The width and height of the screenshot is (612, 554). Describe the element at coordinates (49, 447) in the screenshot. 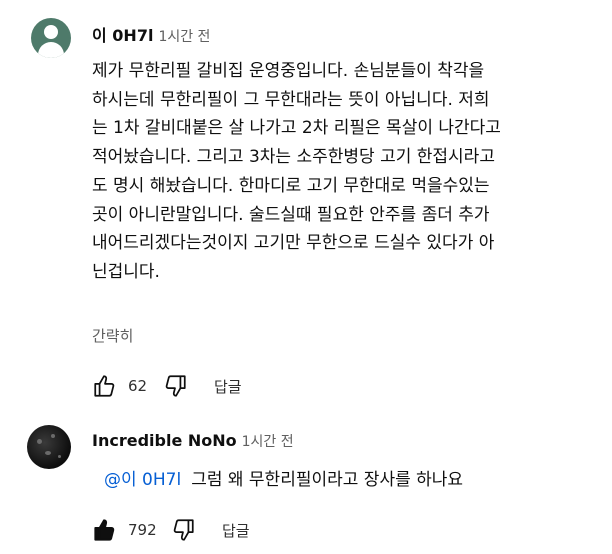

I see `avatar` at that location.